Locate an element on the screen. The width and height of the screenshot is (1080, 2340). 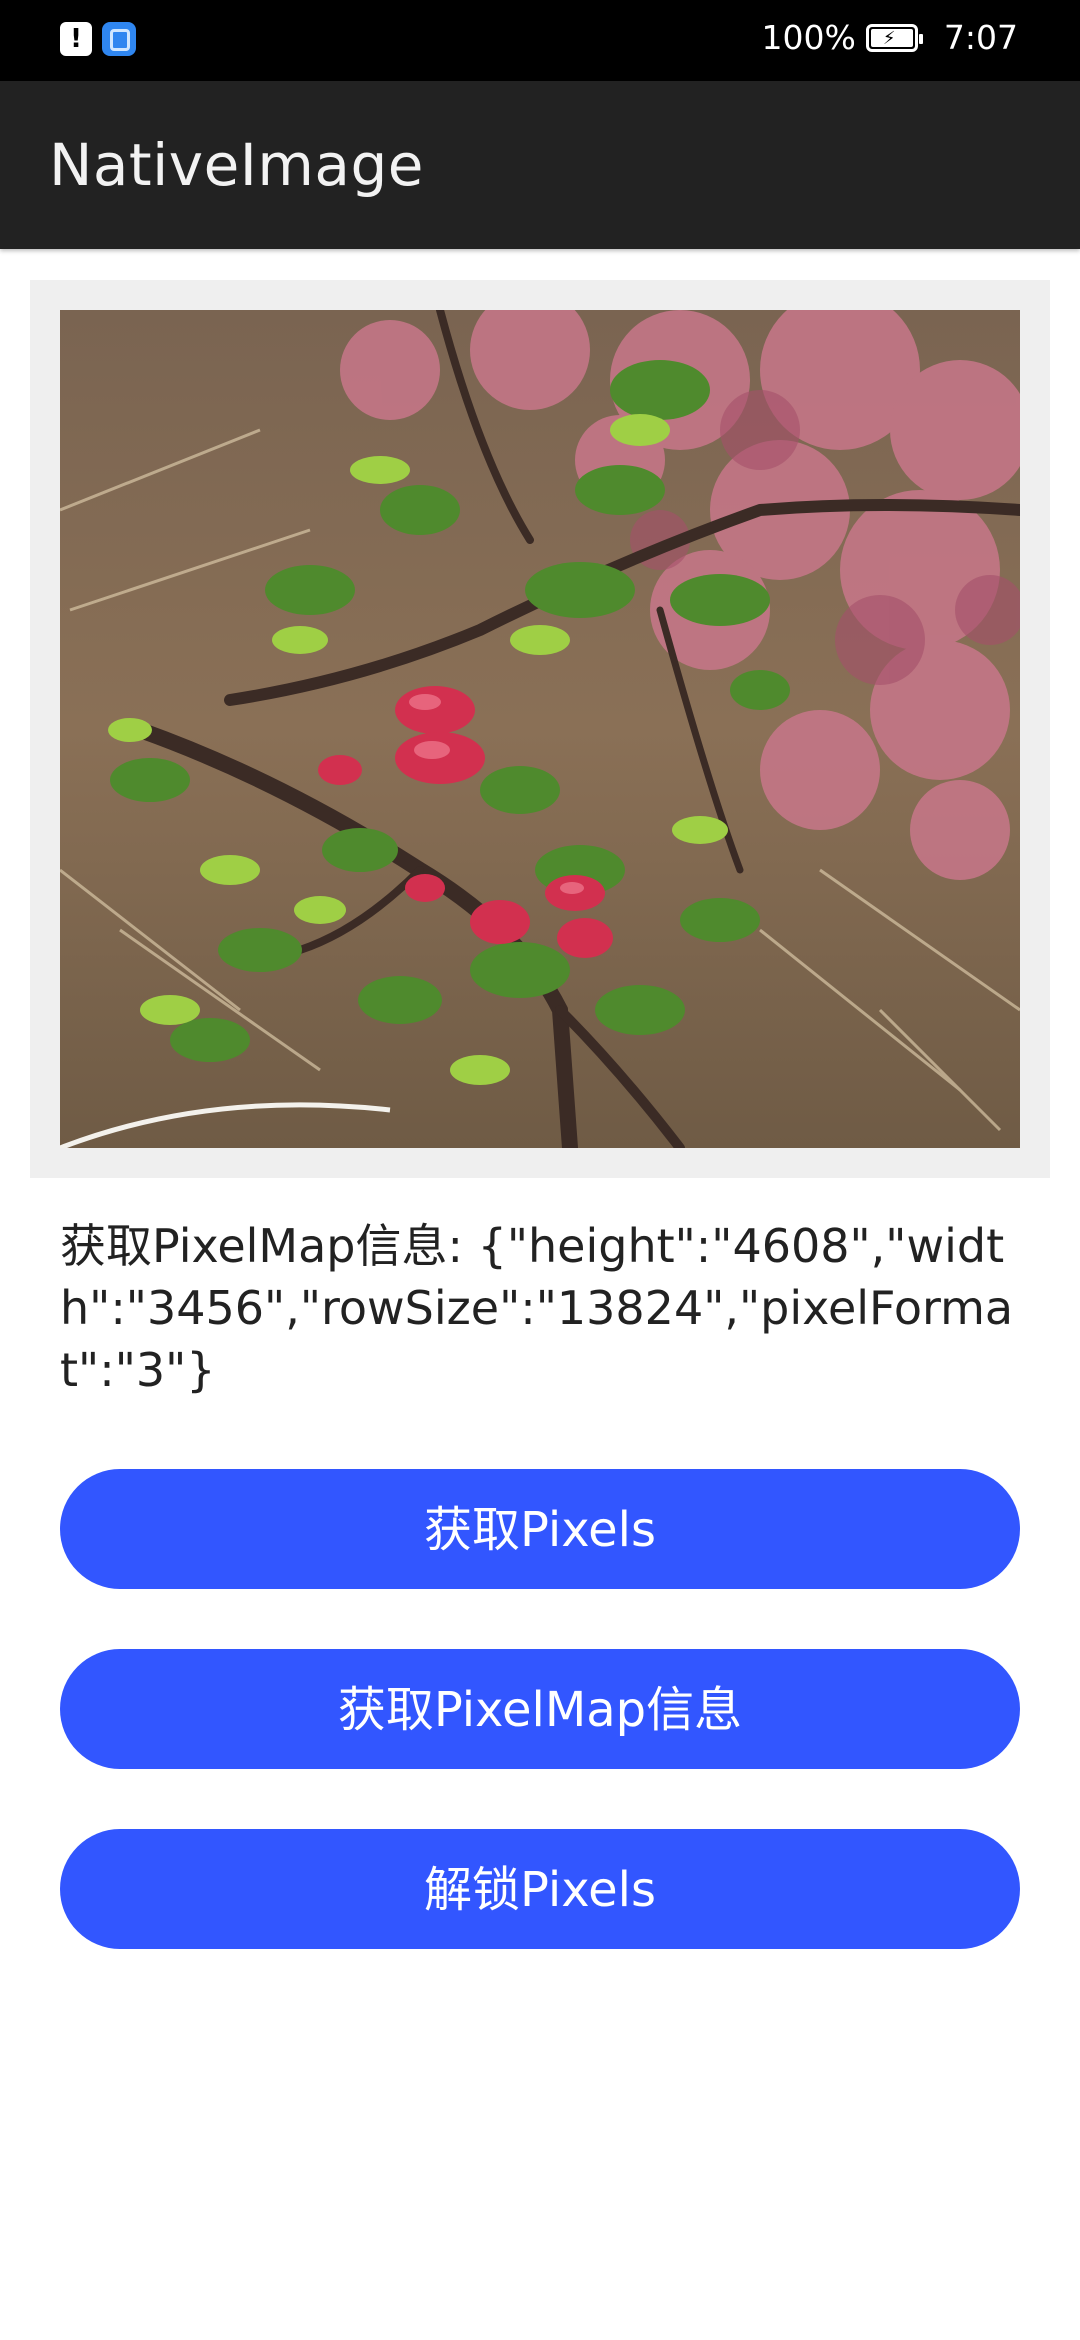
battery-icon: ⚡ is located at coordinates (894, 37).